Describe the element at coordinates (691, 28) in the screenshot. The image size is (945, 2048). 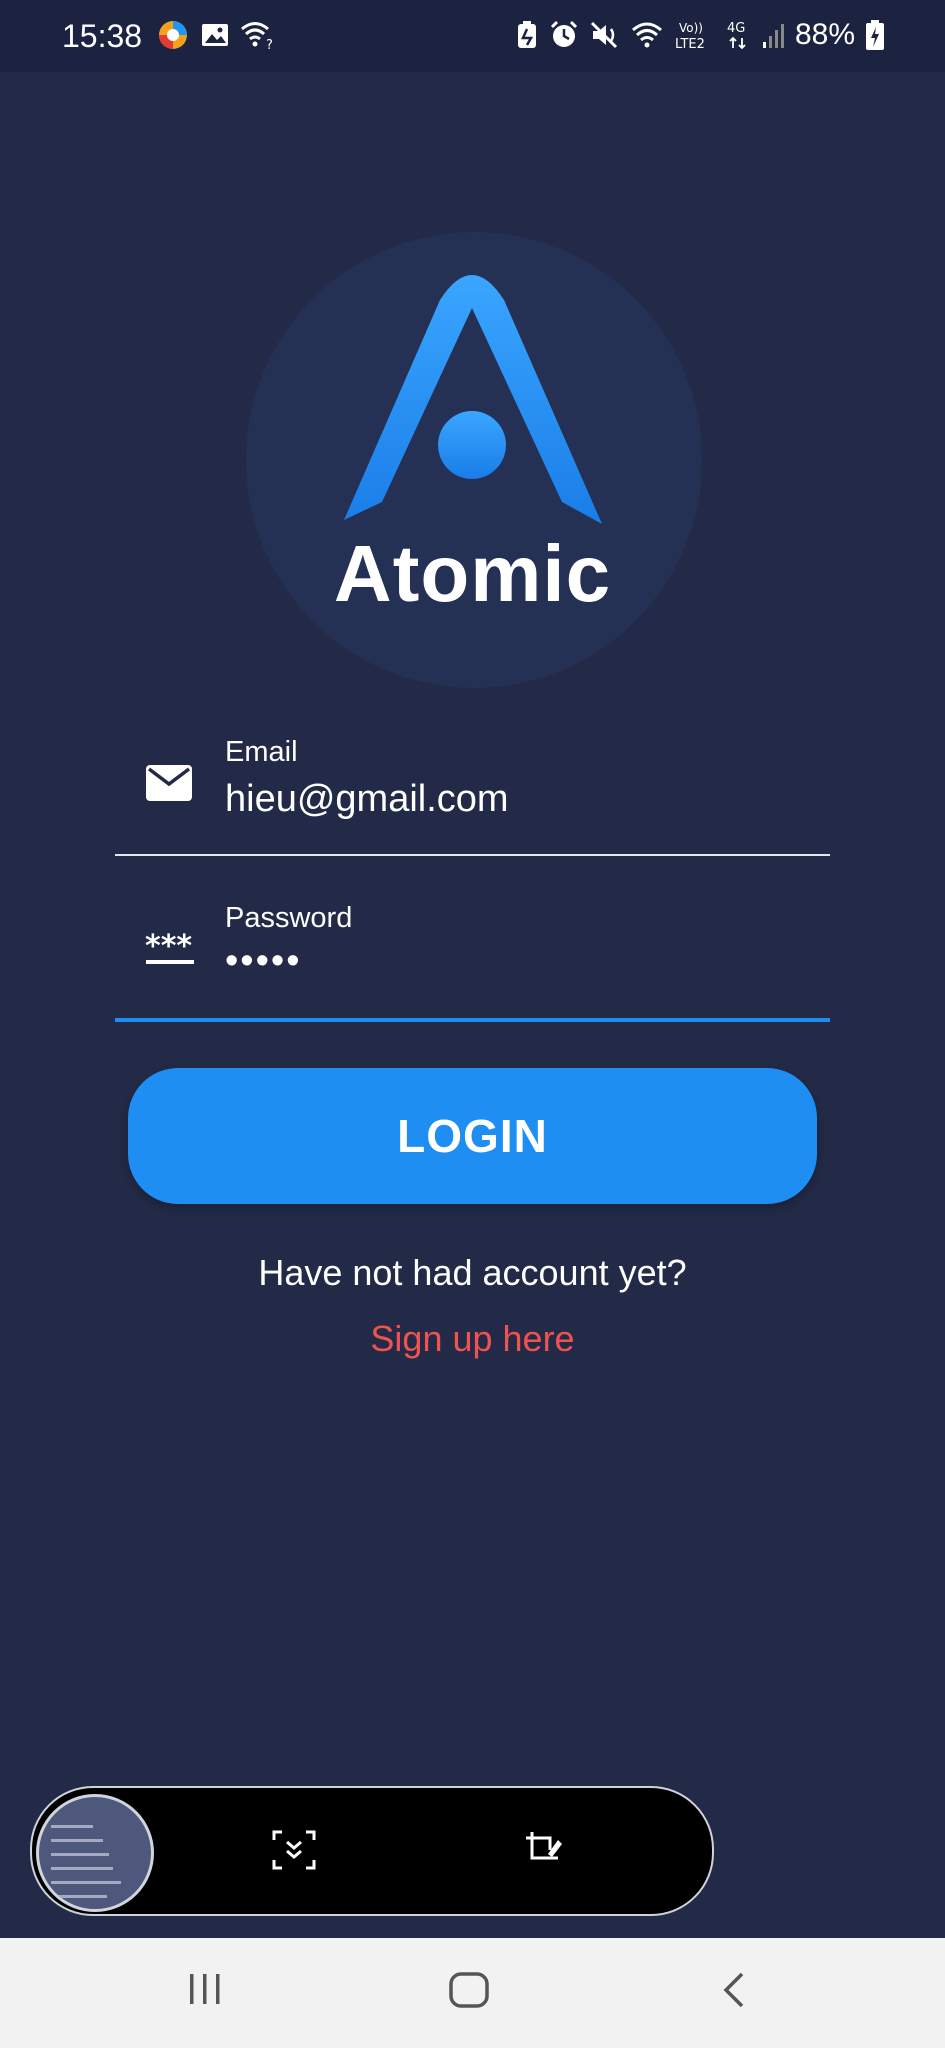
I see `svg-text: Vo))` at that location.